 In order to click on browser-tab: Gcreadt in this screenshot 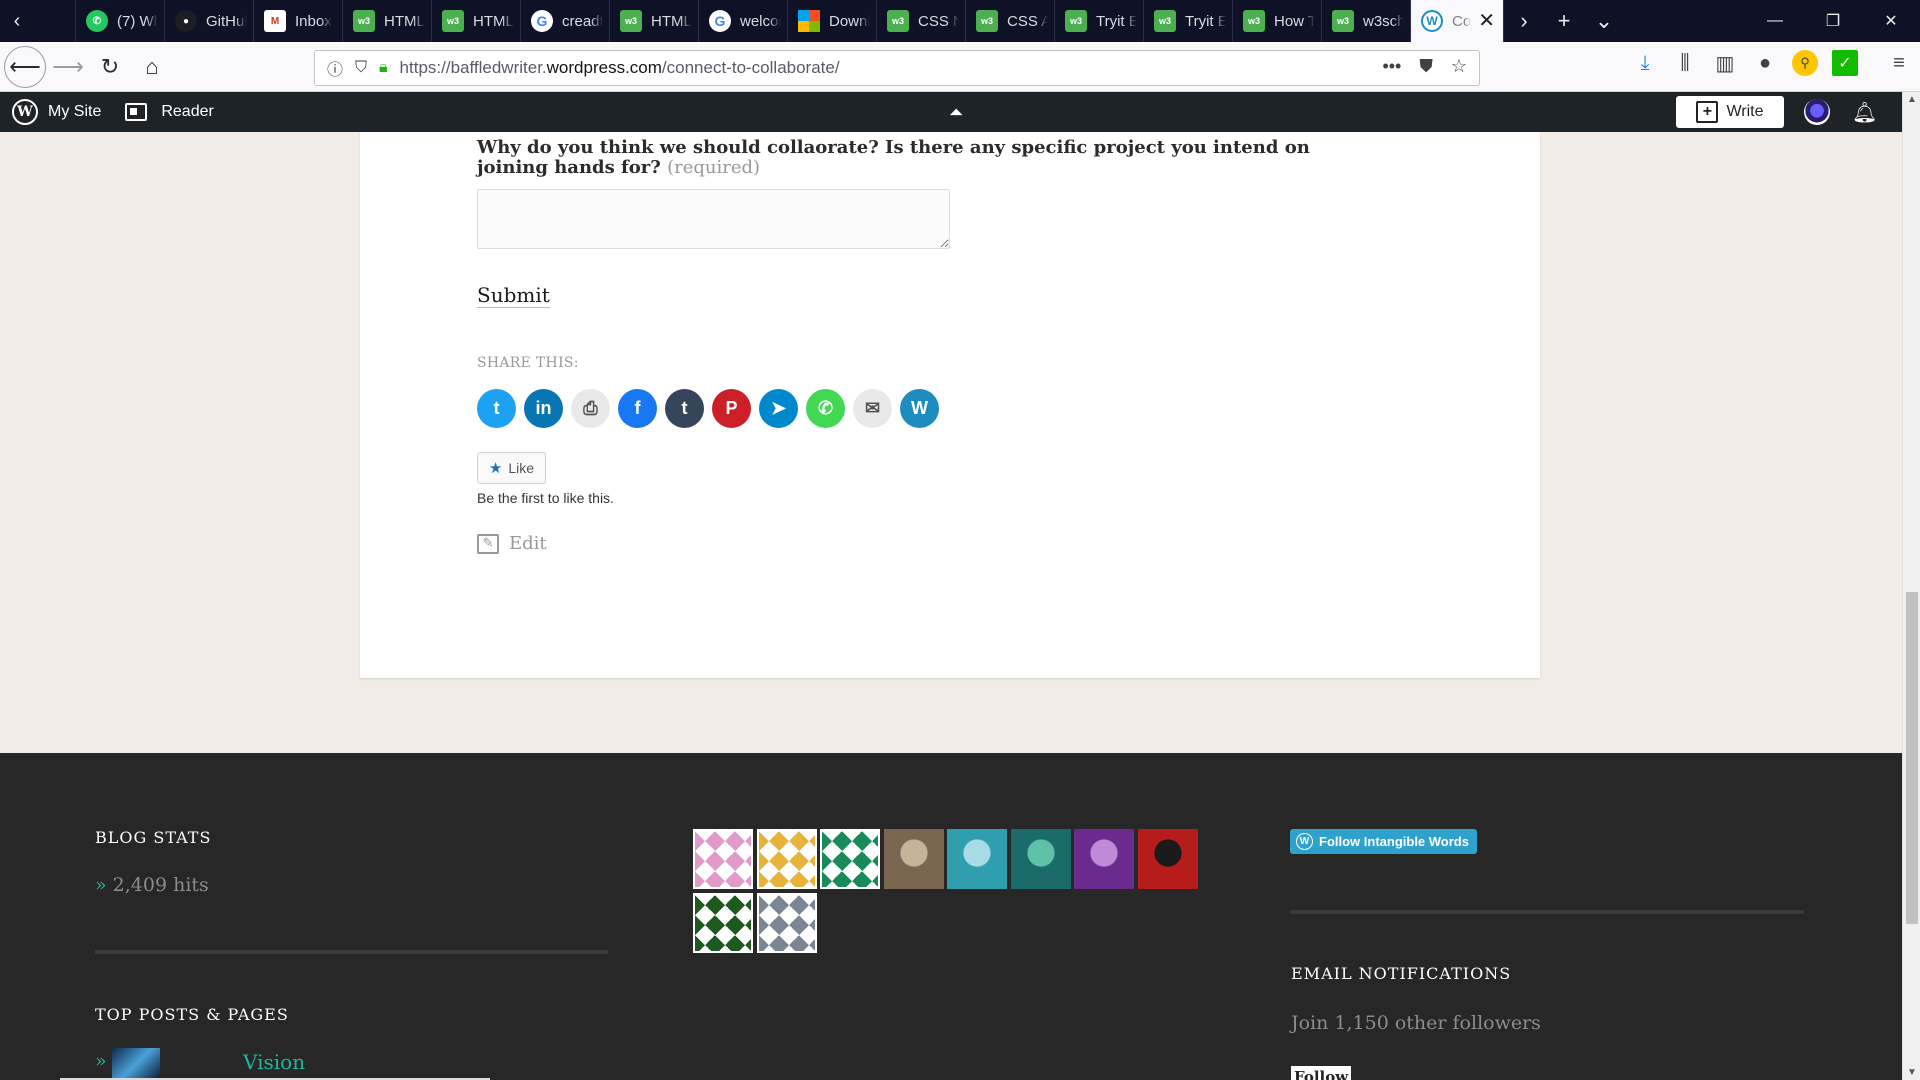, I will do `click(565, 21)`.